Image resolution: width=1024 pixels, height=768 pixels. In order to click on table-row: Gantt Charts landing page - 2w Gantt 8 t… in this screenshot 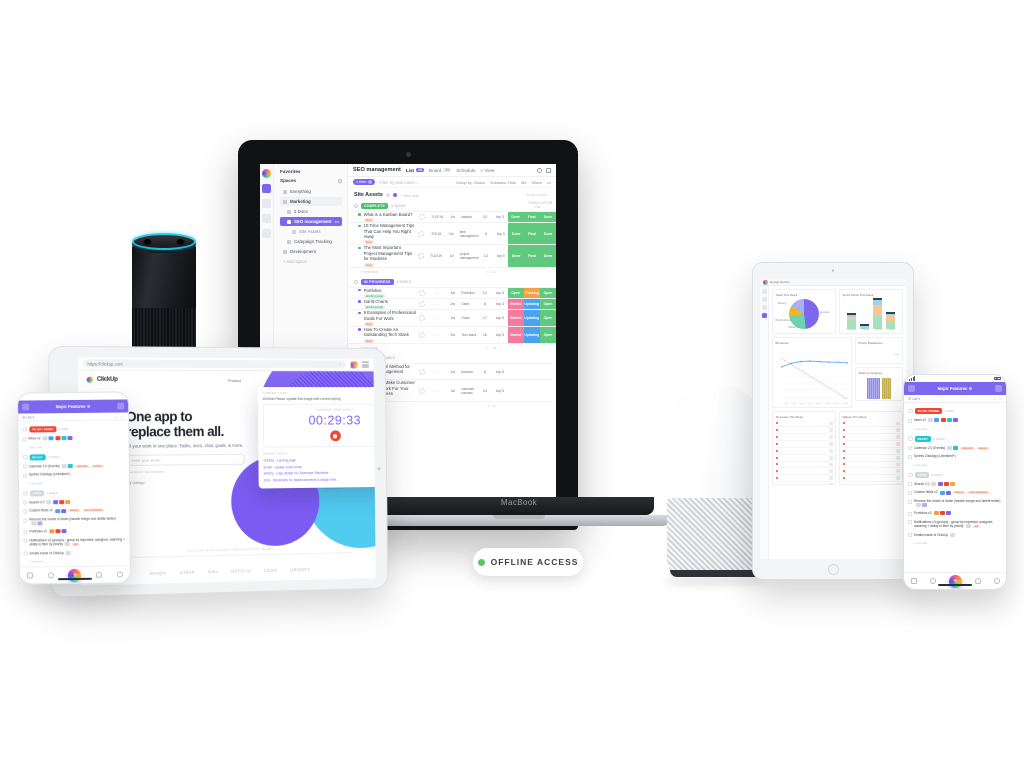, I will do `click(452, 303)`.